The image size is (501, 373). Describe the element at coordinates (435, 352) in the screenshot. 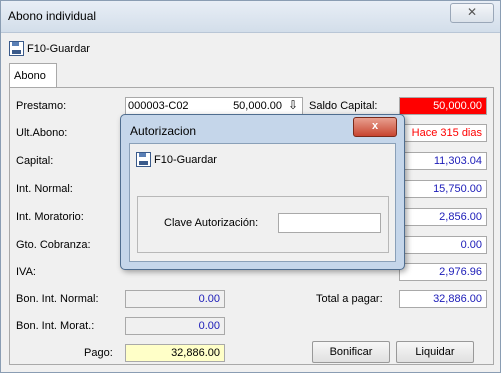

I see `liquidar-button: Liquidar` at that location.